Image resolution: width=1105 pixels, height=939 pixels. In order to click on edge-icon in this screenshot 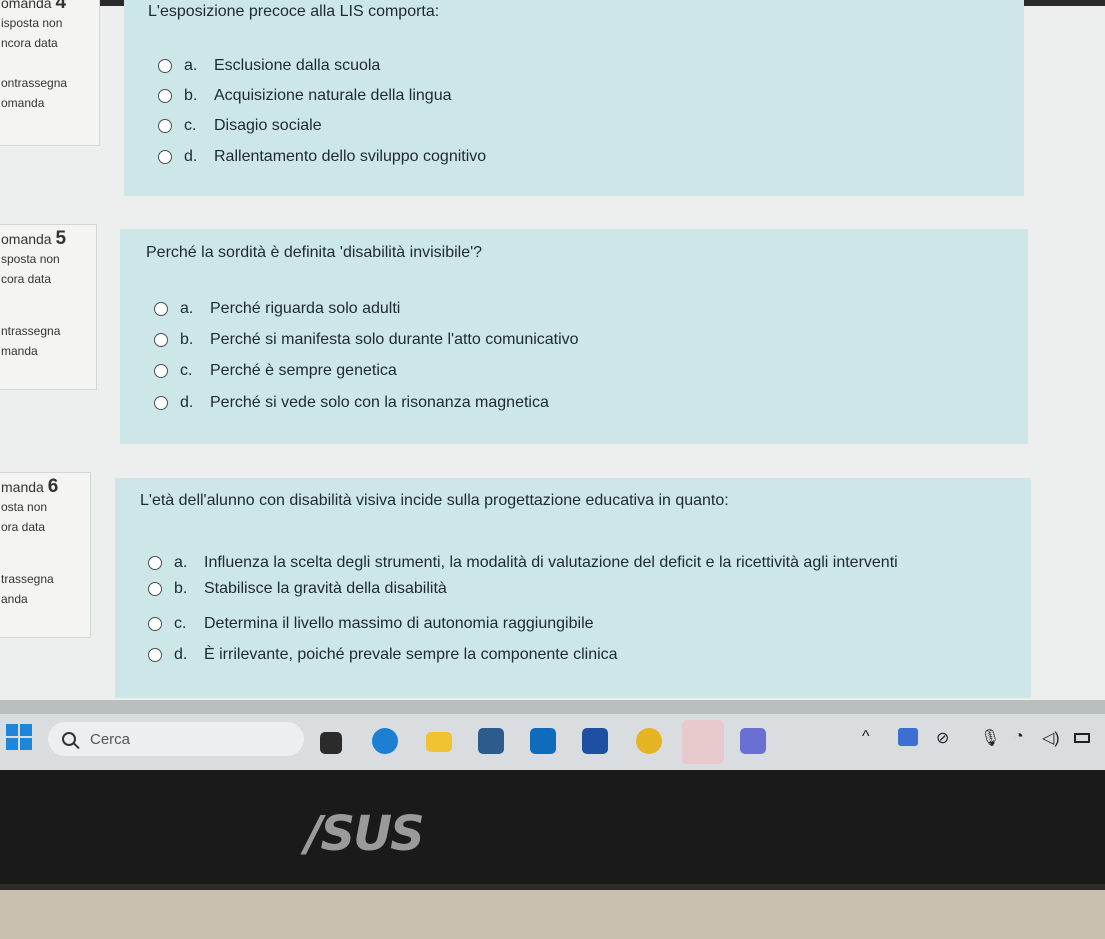, I will do `click(385, 741)`.